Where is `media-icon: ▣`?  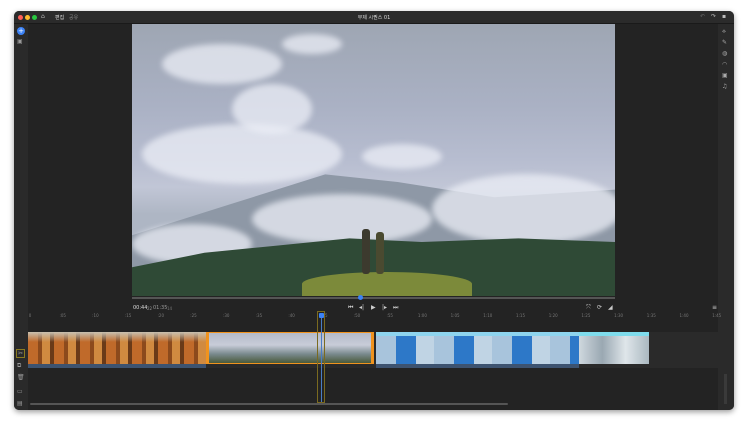
media-icon: ▣ is located at coordinates (20, 41).